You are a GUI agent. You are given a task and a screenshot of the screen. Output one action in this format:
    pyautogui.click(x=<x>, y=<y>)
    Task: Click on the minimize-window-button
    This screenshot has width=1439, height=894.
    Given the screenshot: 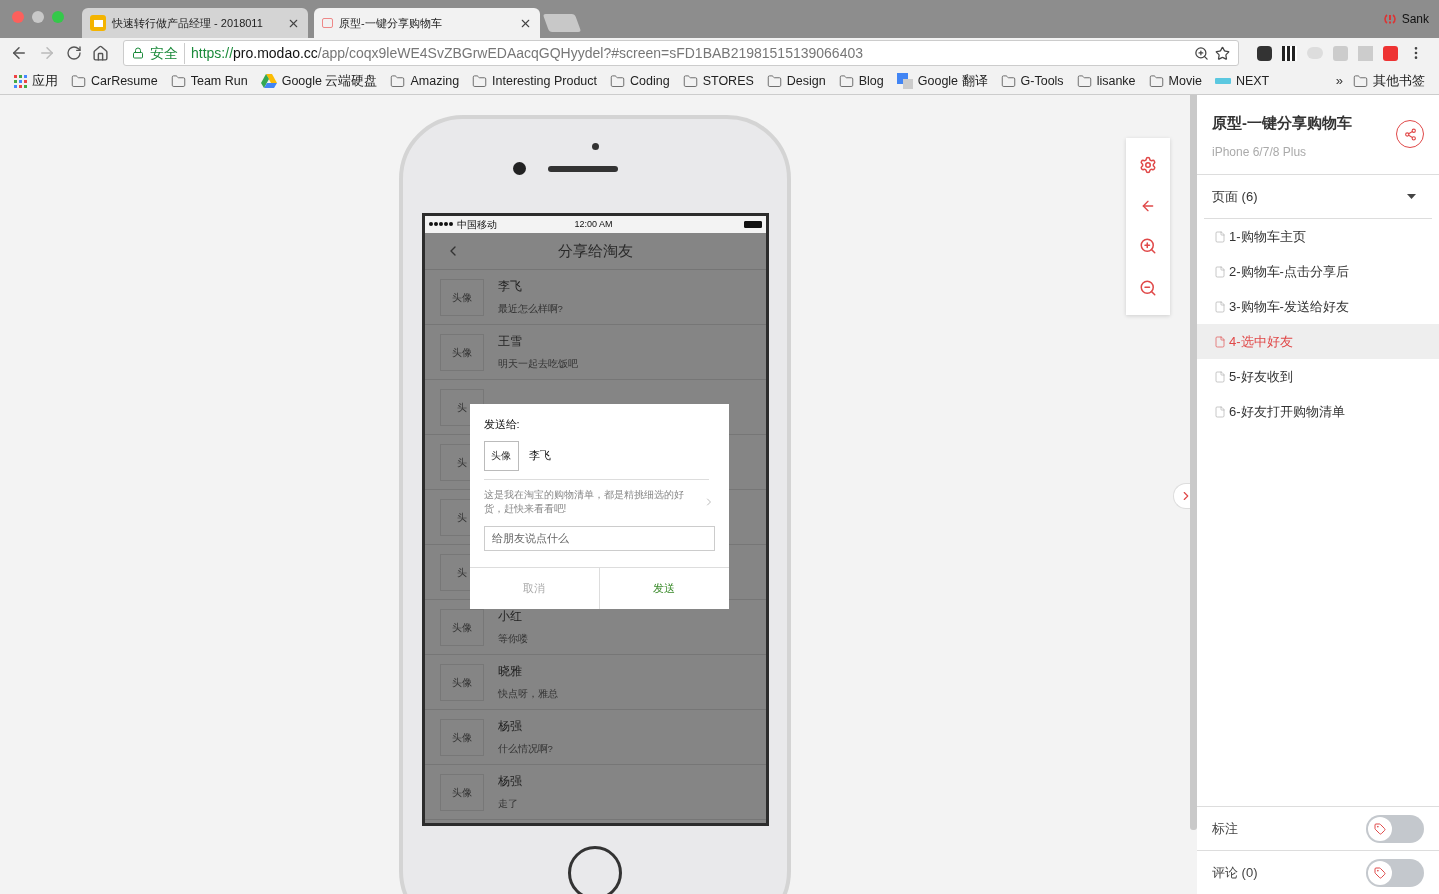 What is the action you would take?
    pyautogui.click(x=38, y=17)
    